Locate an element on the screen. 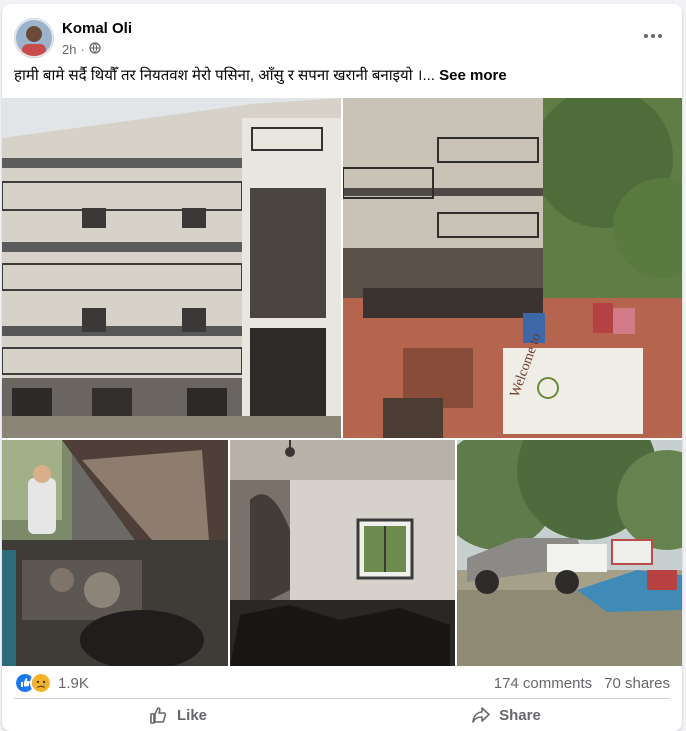 This screenshot has width=686, height=731. post-actions: Like Share is located at coordinates (342, 715).